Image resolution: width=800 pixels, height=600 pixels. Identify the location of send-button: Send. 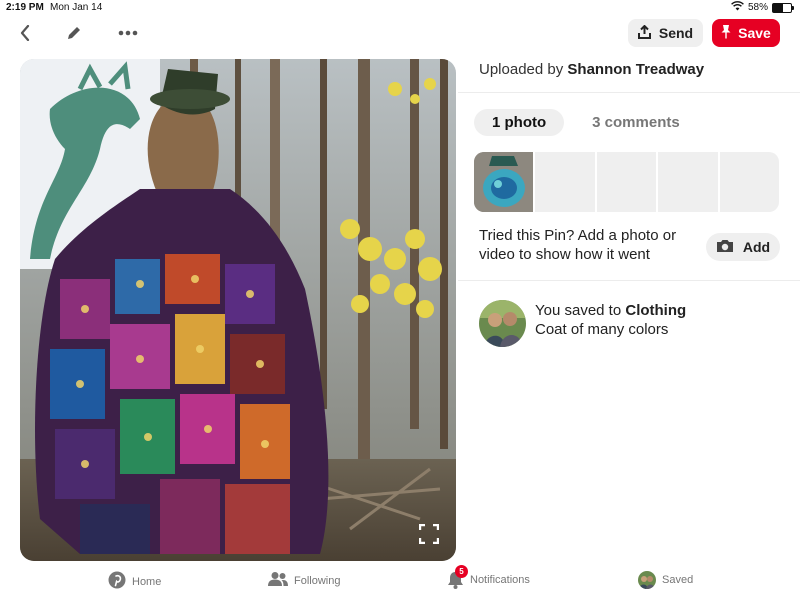
(665, 33).